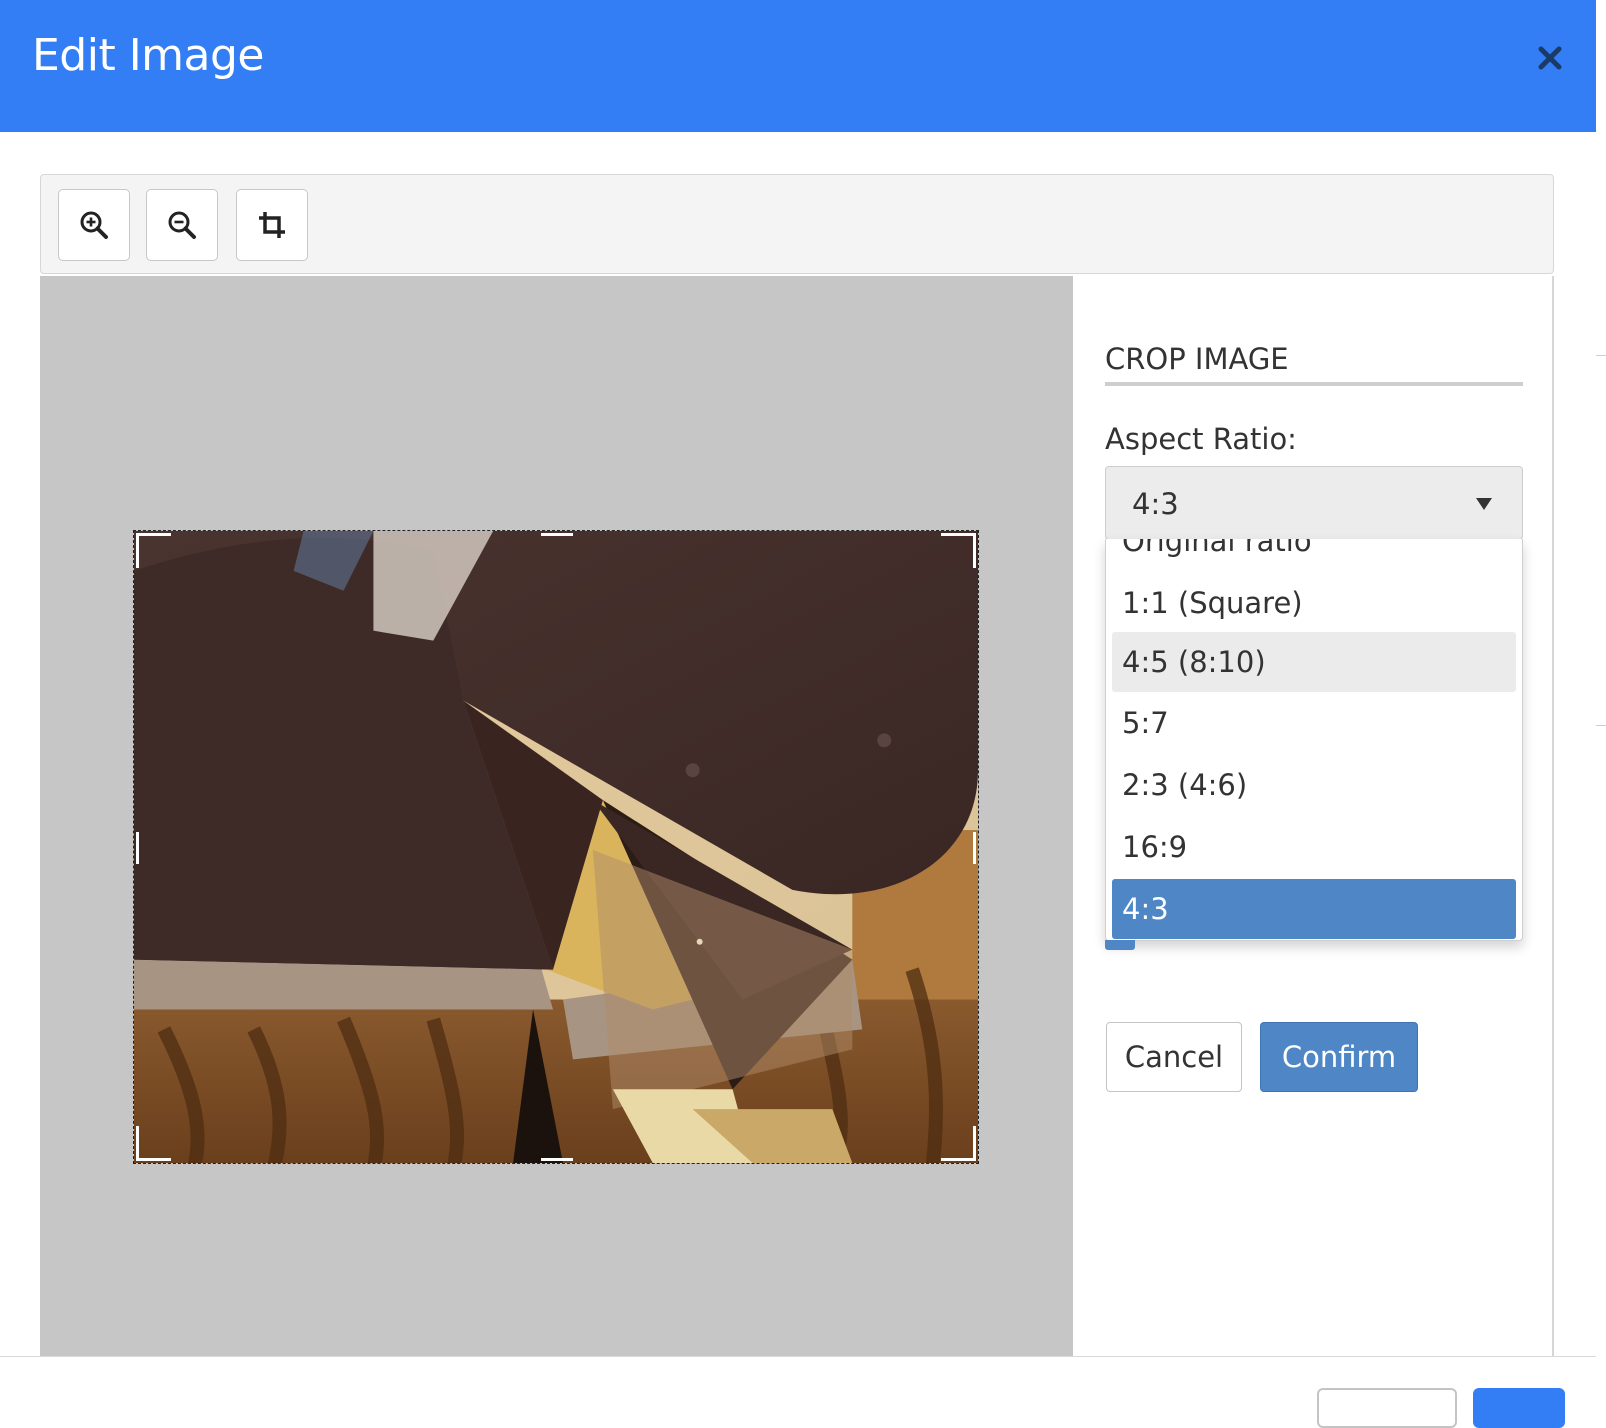 This screenshot has height=1428, width=1606. I want to click on crop-handle-top-left, so click(153, 550).